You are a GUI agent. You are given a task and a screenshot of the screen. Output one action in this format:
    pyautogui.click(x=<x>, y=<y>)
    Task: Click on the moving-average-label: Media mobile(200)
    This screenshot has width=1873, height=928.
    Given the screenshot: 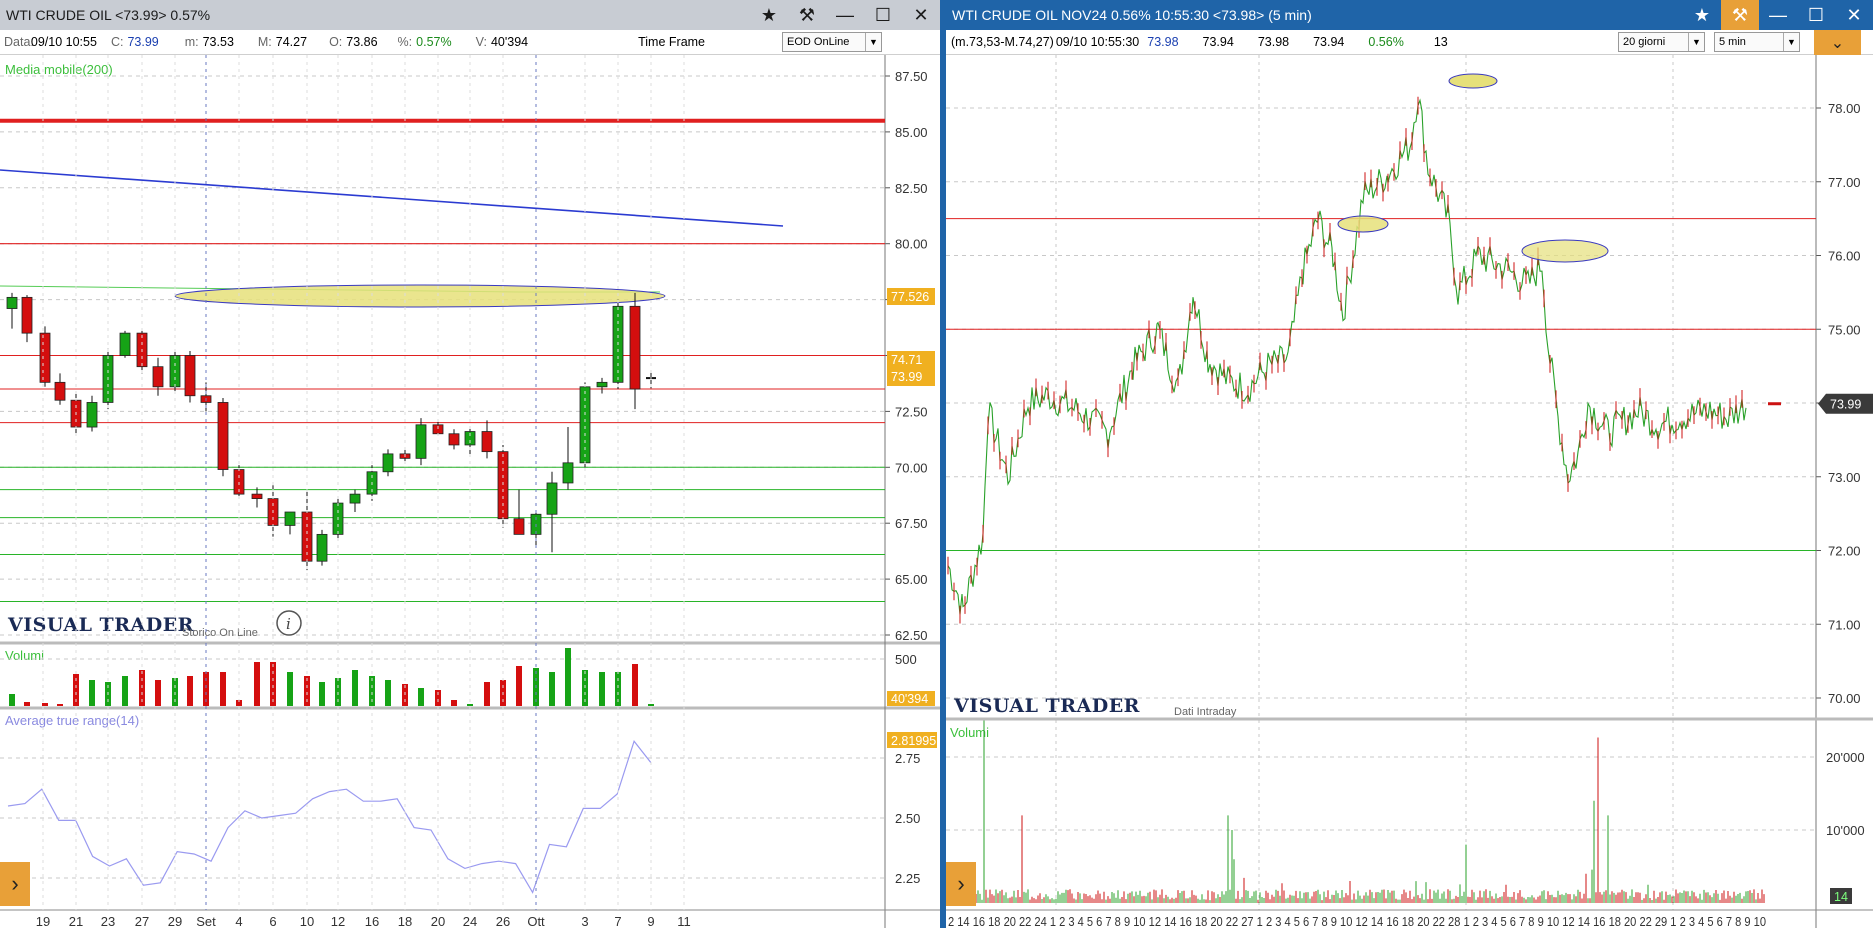 What is the action you would take?
    pyautogui.click(x=59, y=69)
    